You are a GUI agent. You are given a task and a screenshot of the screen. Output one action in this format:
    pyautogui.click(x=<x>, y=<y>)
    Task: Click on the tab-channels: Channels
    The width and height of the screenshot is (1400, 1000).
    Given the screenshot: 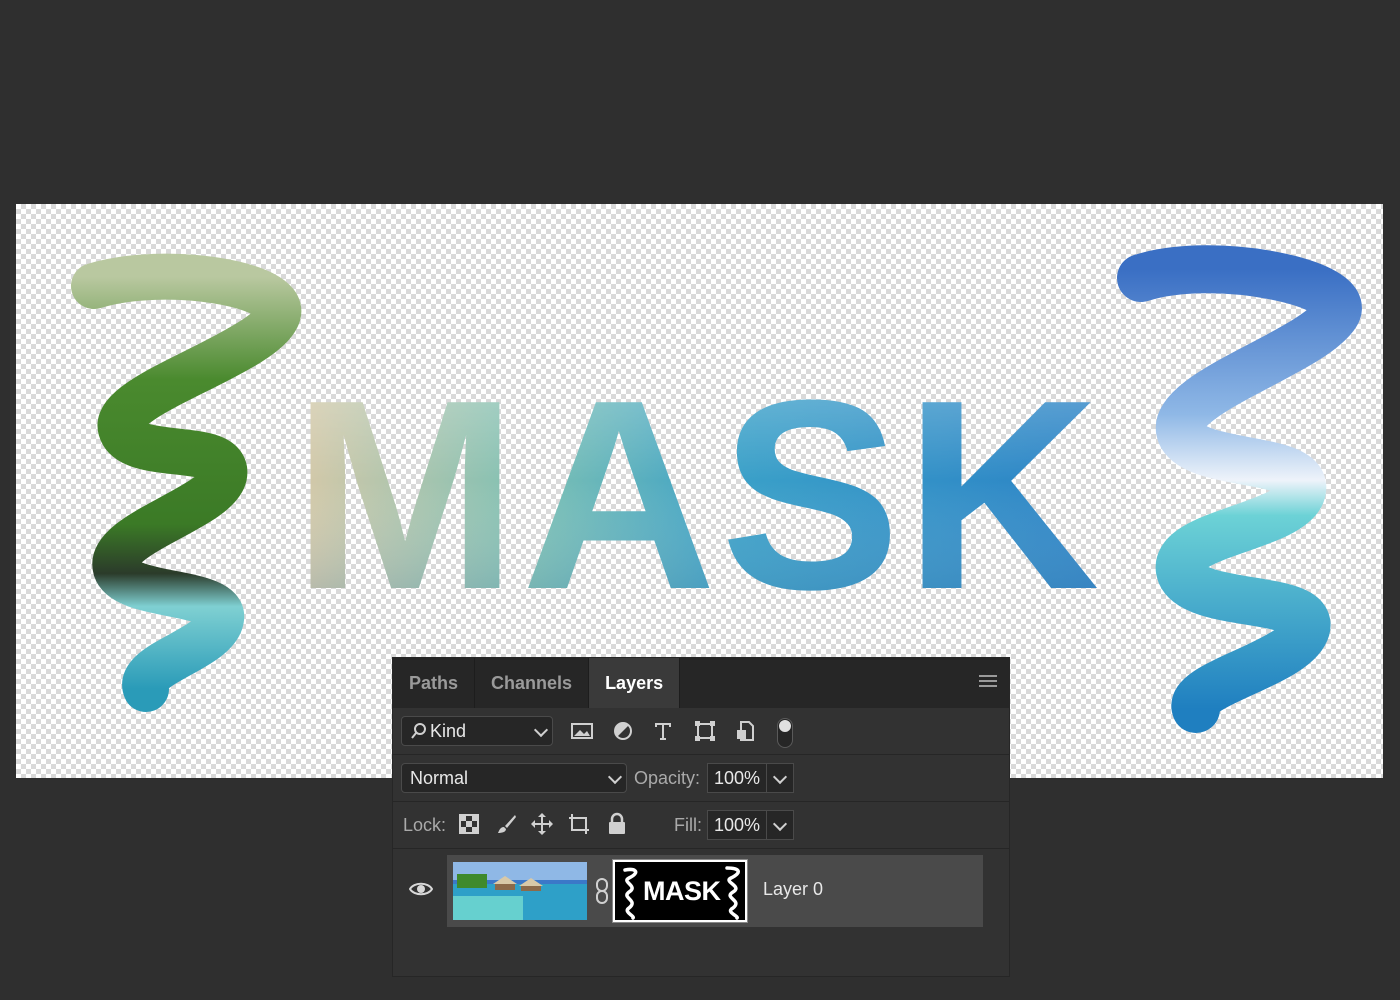 What is the action you would take?
    pyautogui.click(x=532, y=683)
    